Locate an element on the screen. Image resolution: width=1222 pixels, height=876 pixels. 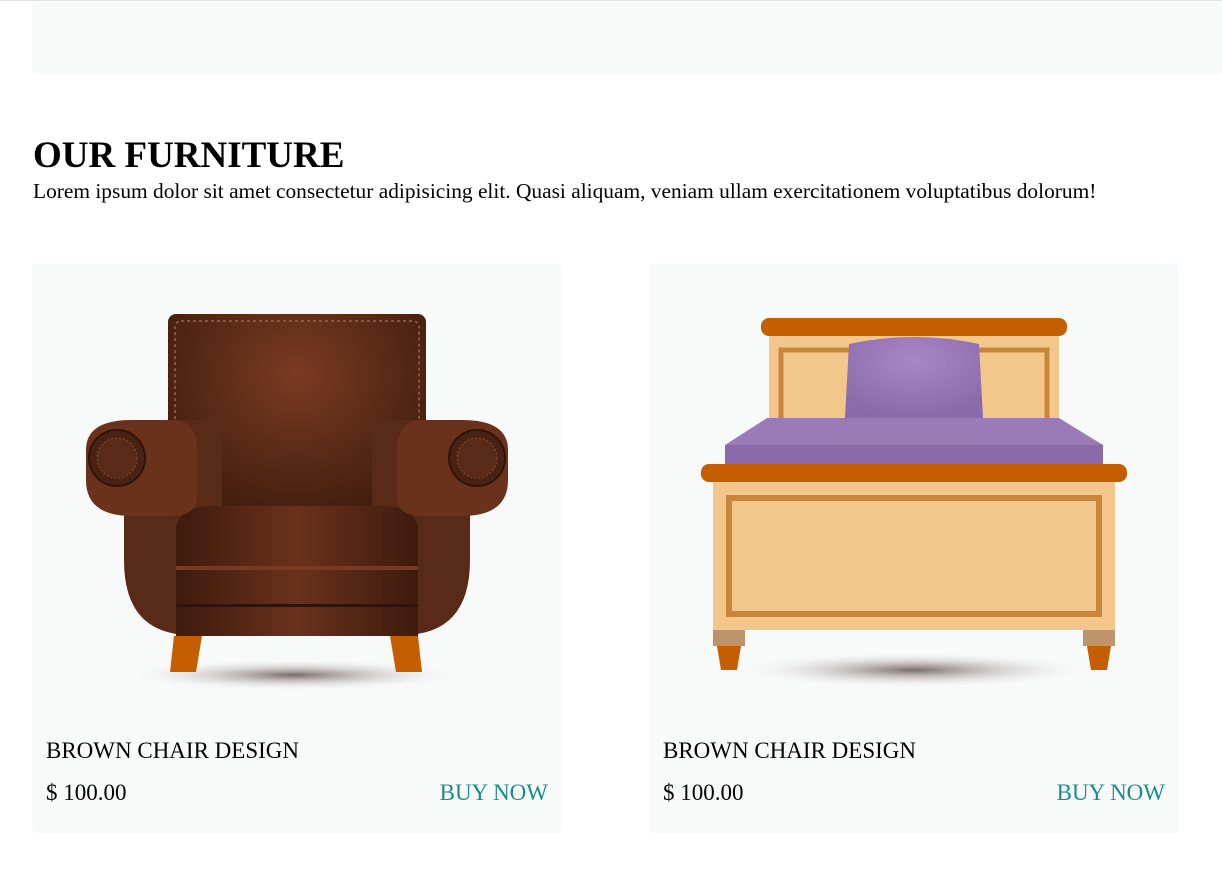
bed-image is located at coordinates (914, 503).